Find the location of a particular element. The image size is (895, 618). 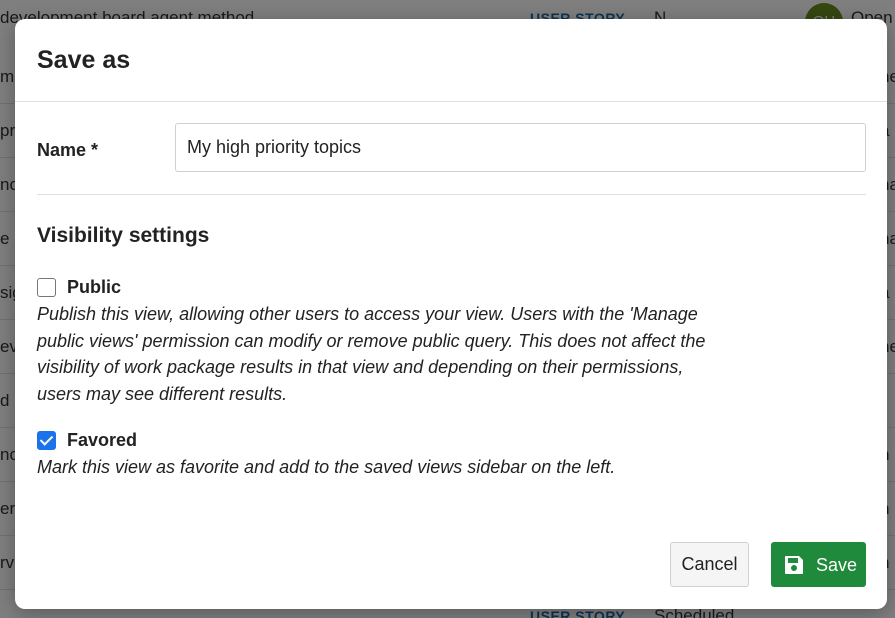

favored-checkbox is located at coordinates (46, 440).